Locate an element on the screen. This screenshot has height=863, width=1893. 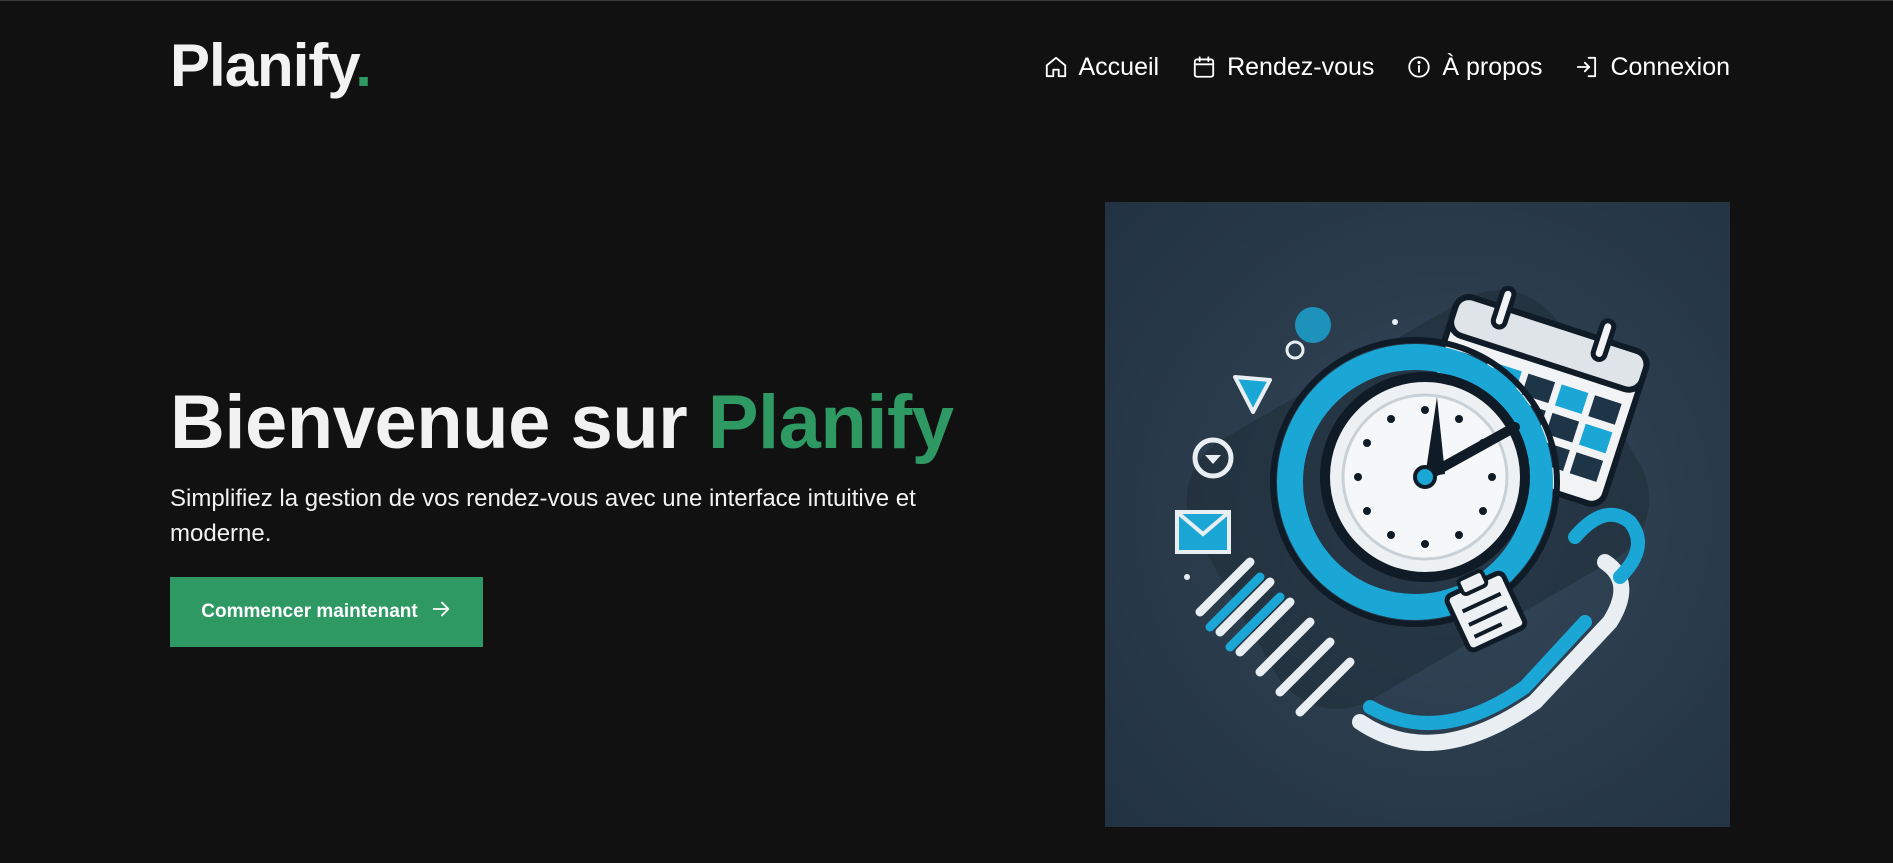
start-now-button: Commencer maintenant is located at coordinates (326, 612).